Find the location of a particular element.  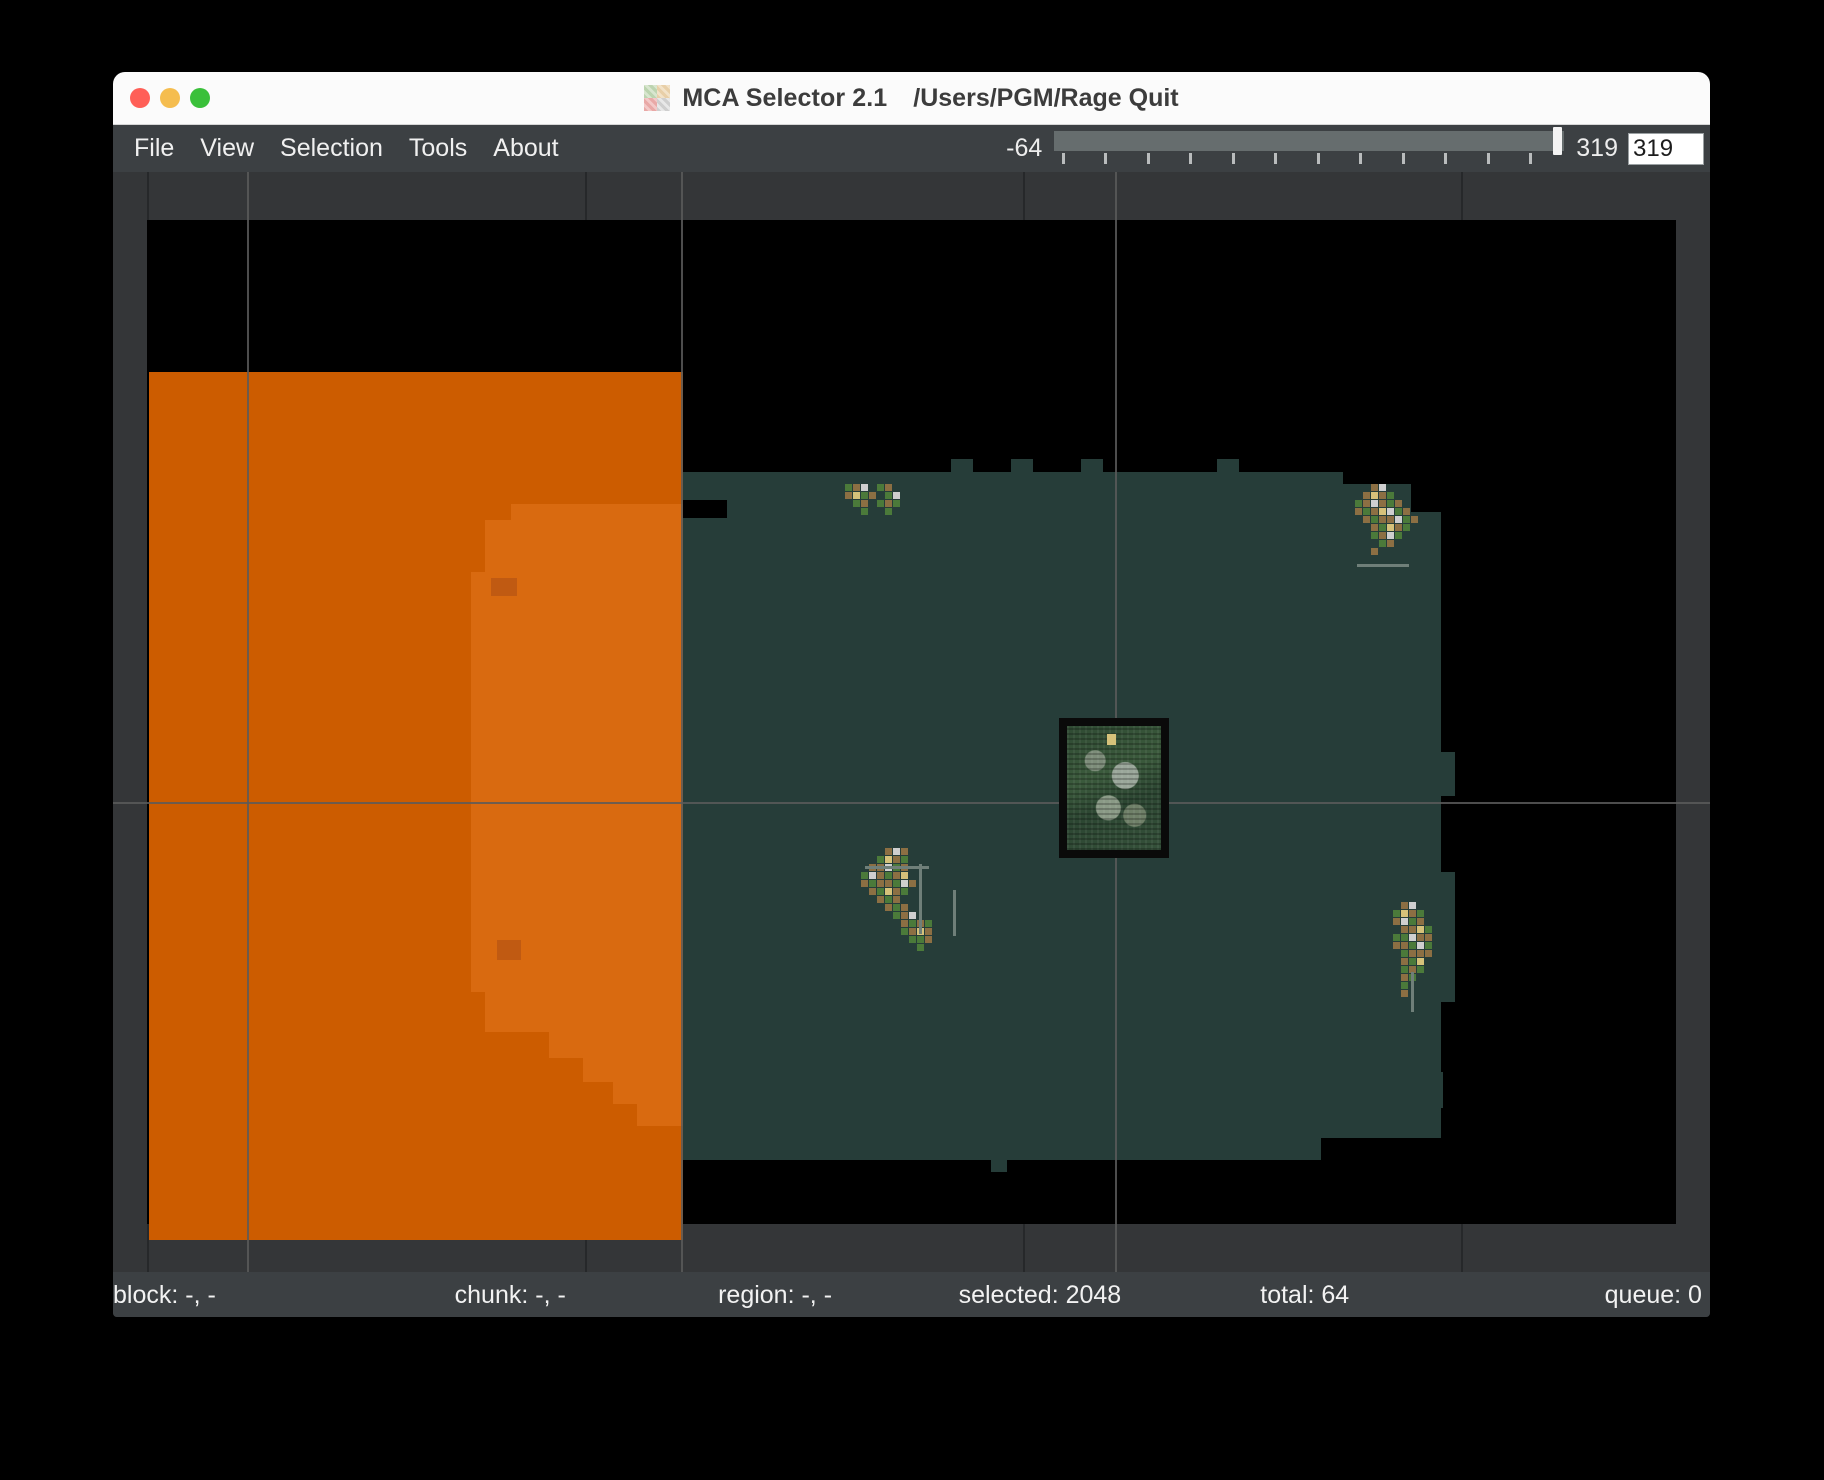

viewport-band-right is located at coordinates (1693, 722).